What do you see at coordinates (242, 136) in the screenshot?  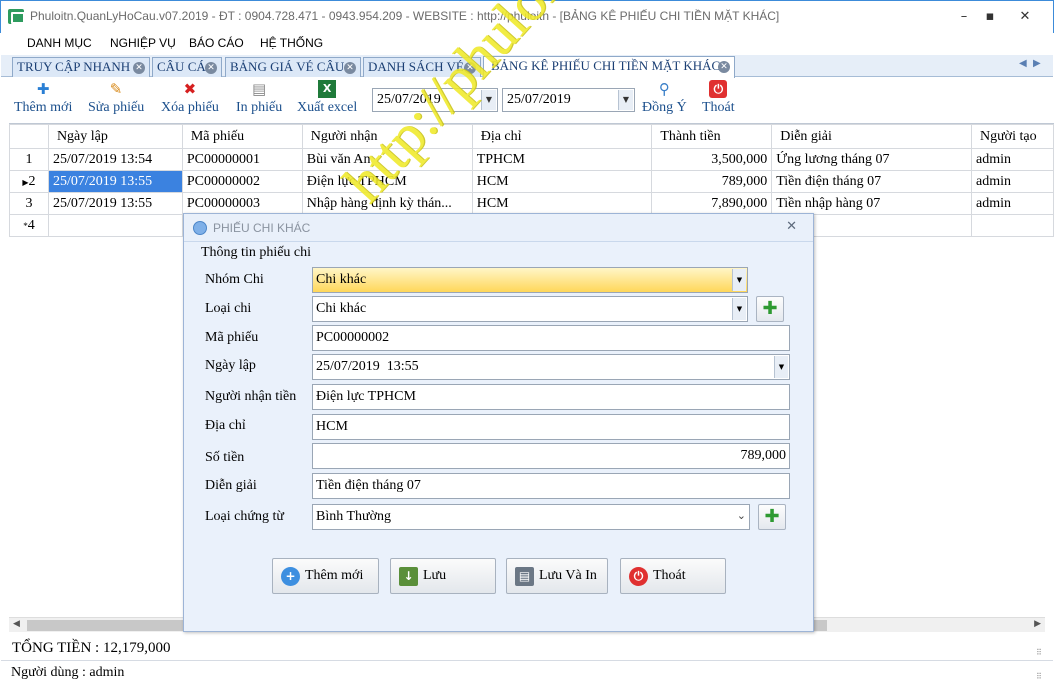 I see `column-header: Mã phiếu` at bounding box center [242, 136].